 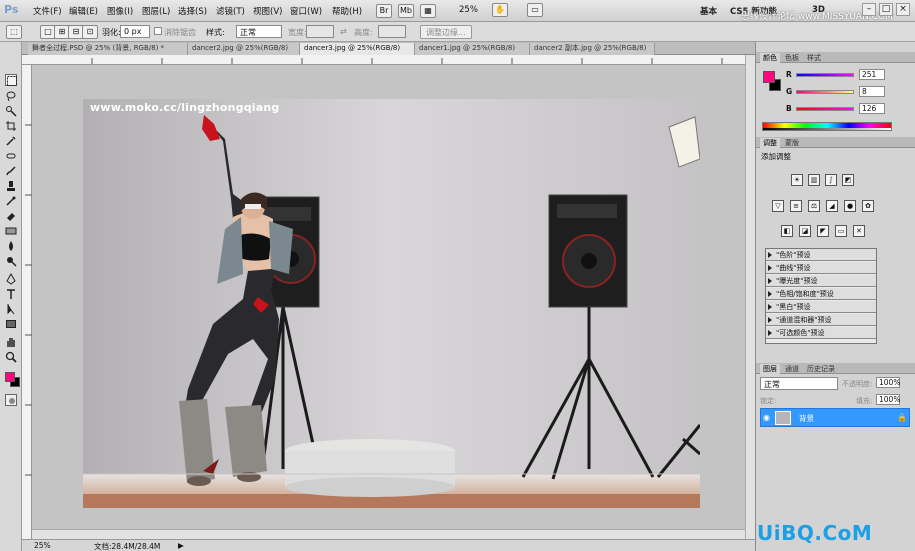 What do you see at coordinates (825, 92) in the screenshot?
I see `g-slider` at bounding box center [825, 92].